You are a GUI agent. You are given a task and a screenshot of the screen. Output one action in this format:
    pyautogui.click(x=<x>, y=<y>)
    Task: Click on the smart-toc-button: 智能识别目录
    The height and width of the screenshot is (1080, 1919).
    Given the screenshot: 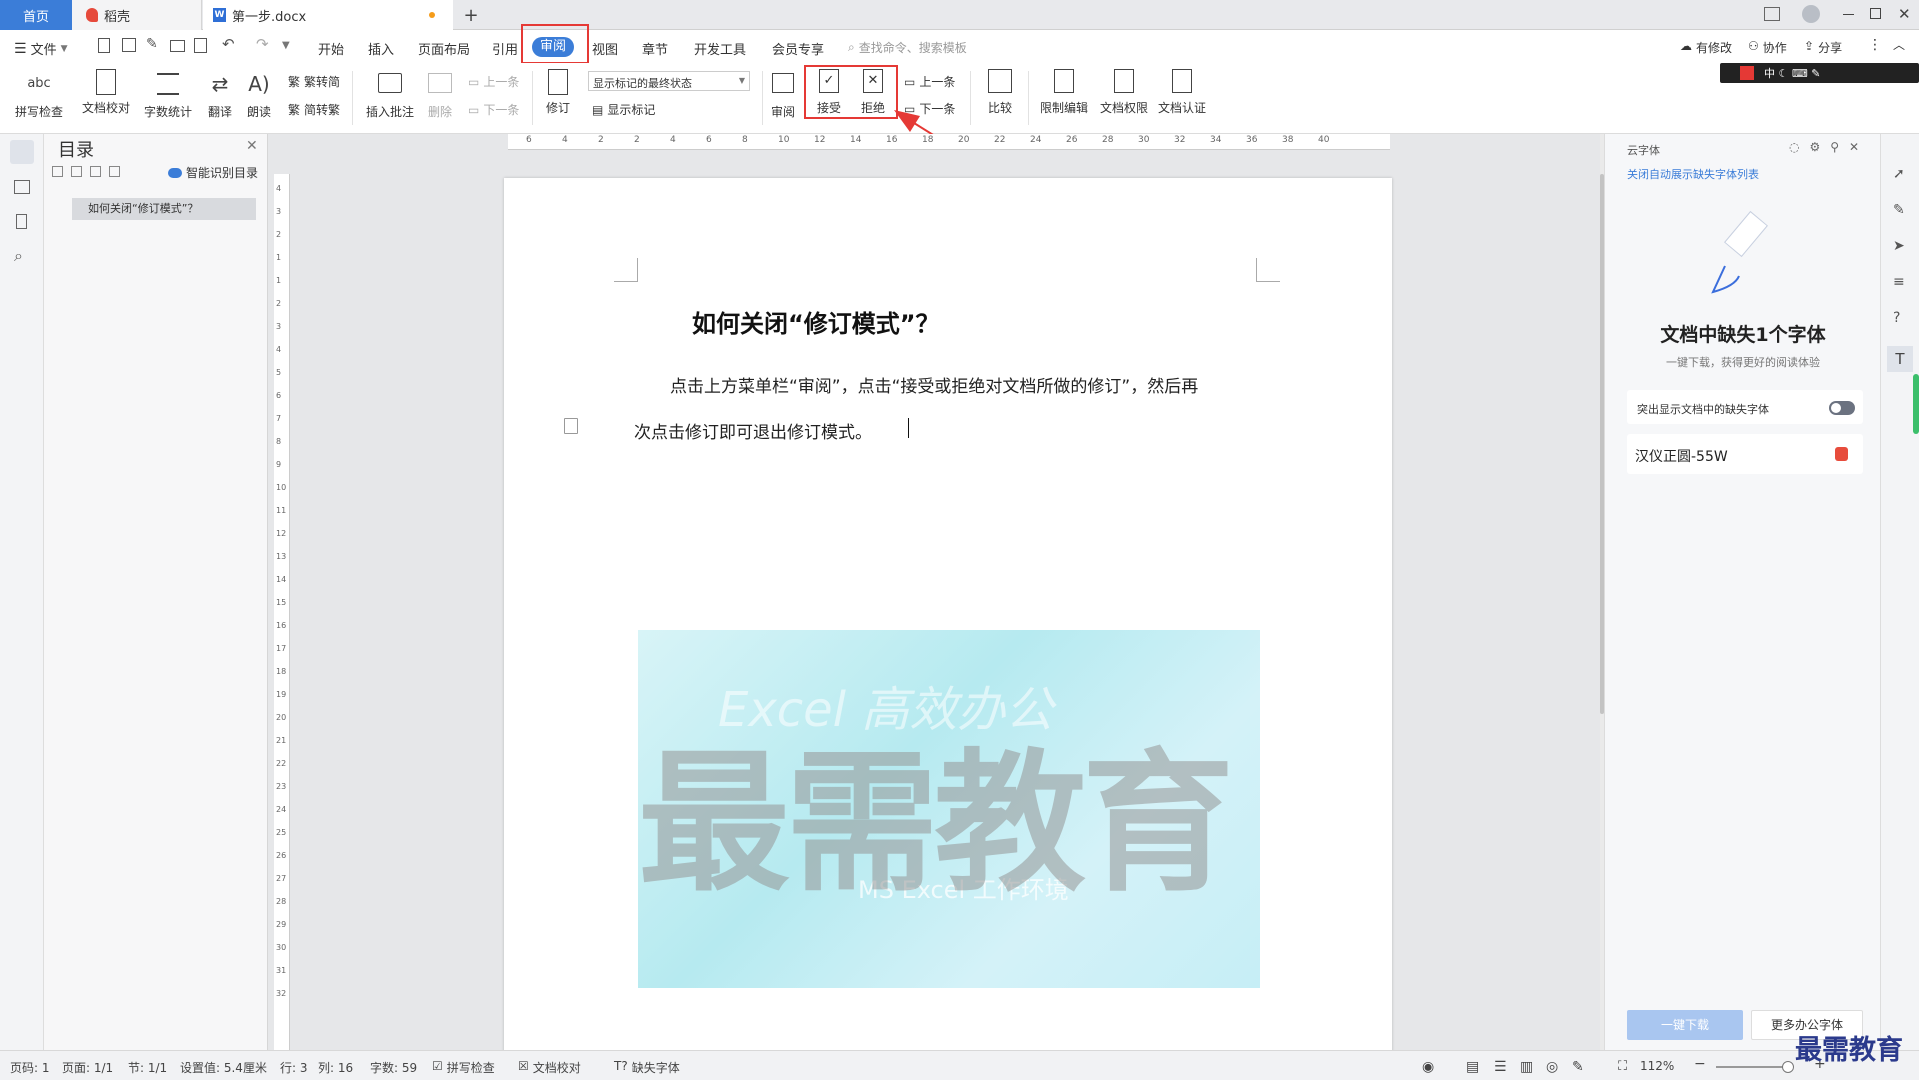 What is the action you would take?
    pyautogui.click(x=213, y=172)
    